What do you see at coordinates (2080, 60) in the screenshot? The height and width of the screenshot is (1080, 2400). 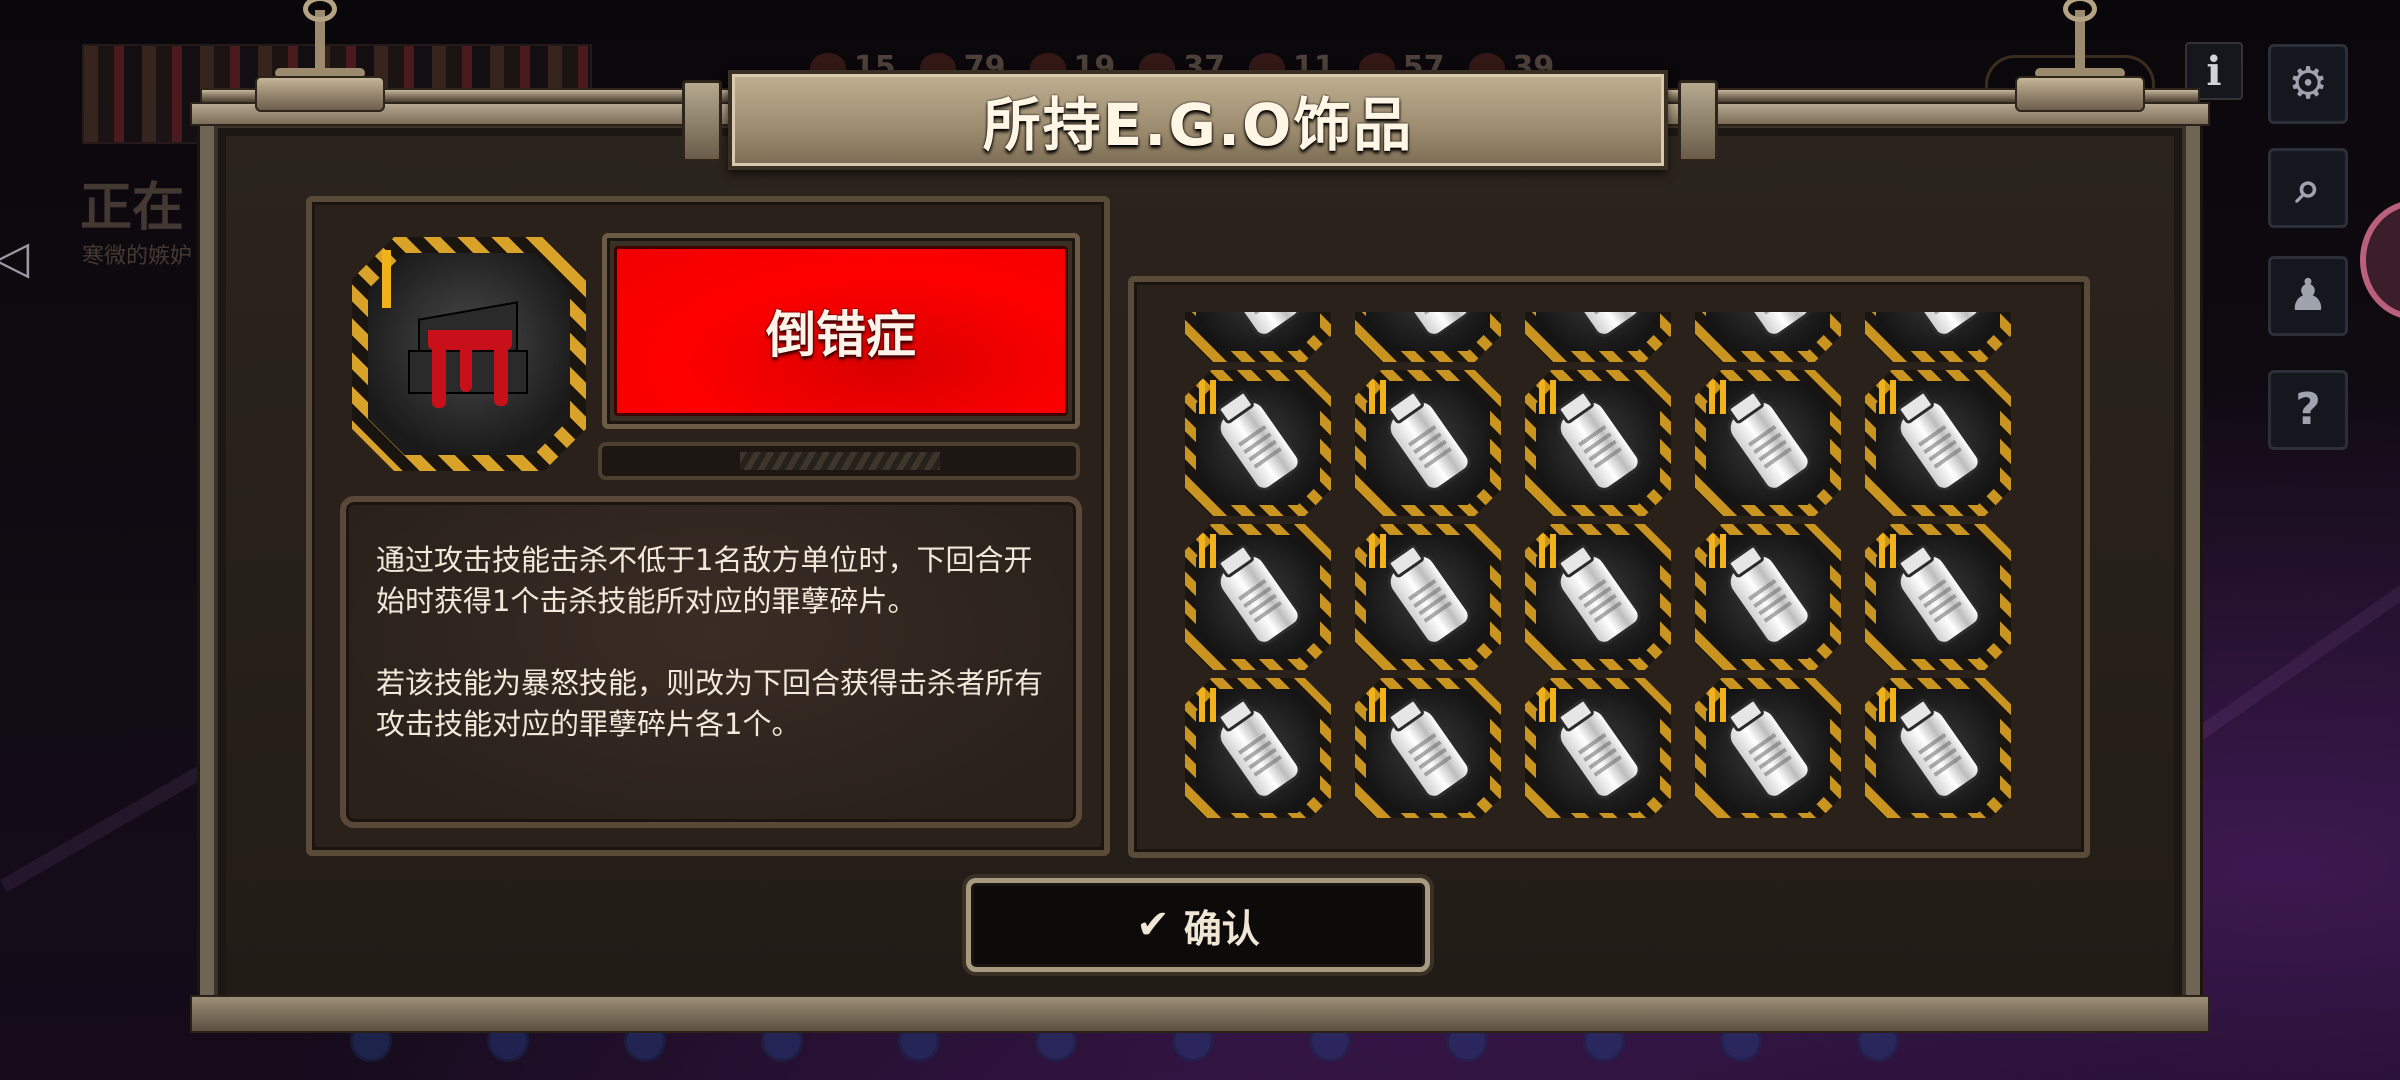 I see `valve-right` at bounding box center [2080, 60].